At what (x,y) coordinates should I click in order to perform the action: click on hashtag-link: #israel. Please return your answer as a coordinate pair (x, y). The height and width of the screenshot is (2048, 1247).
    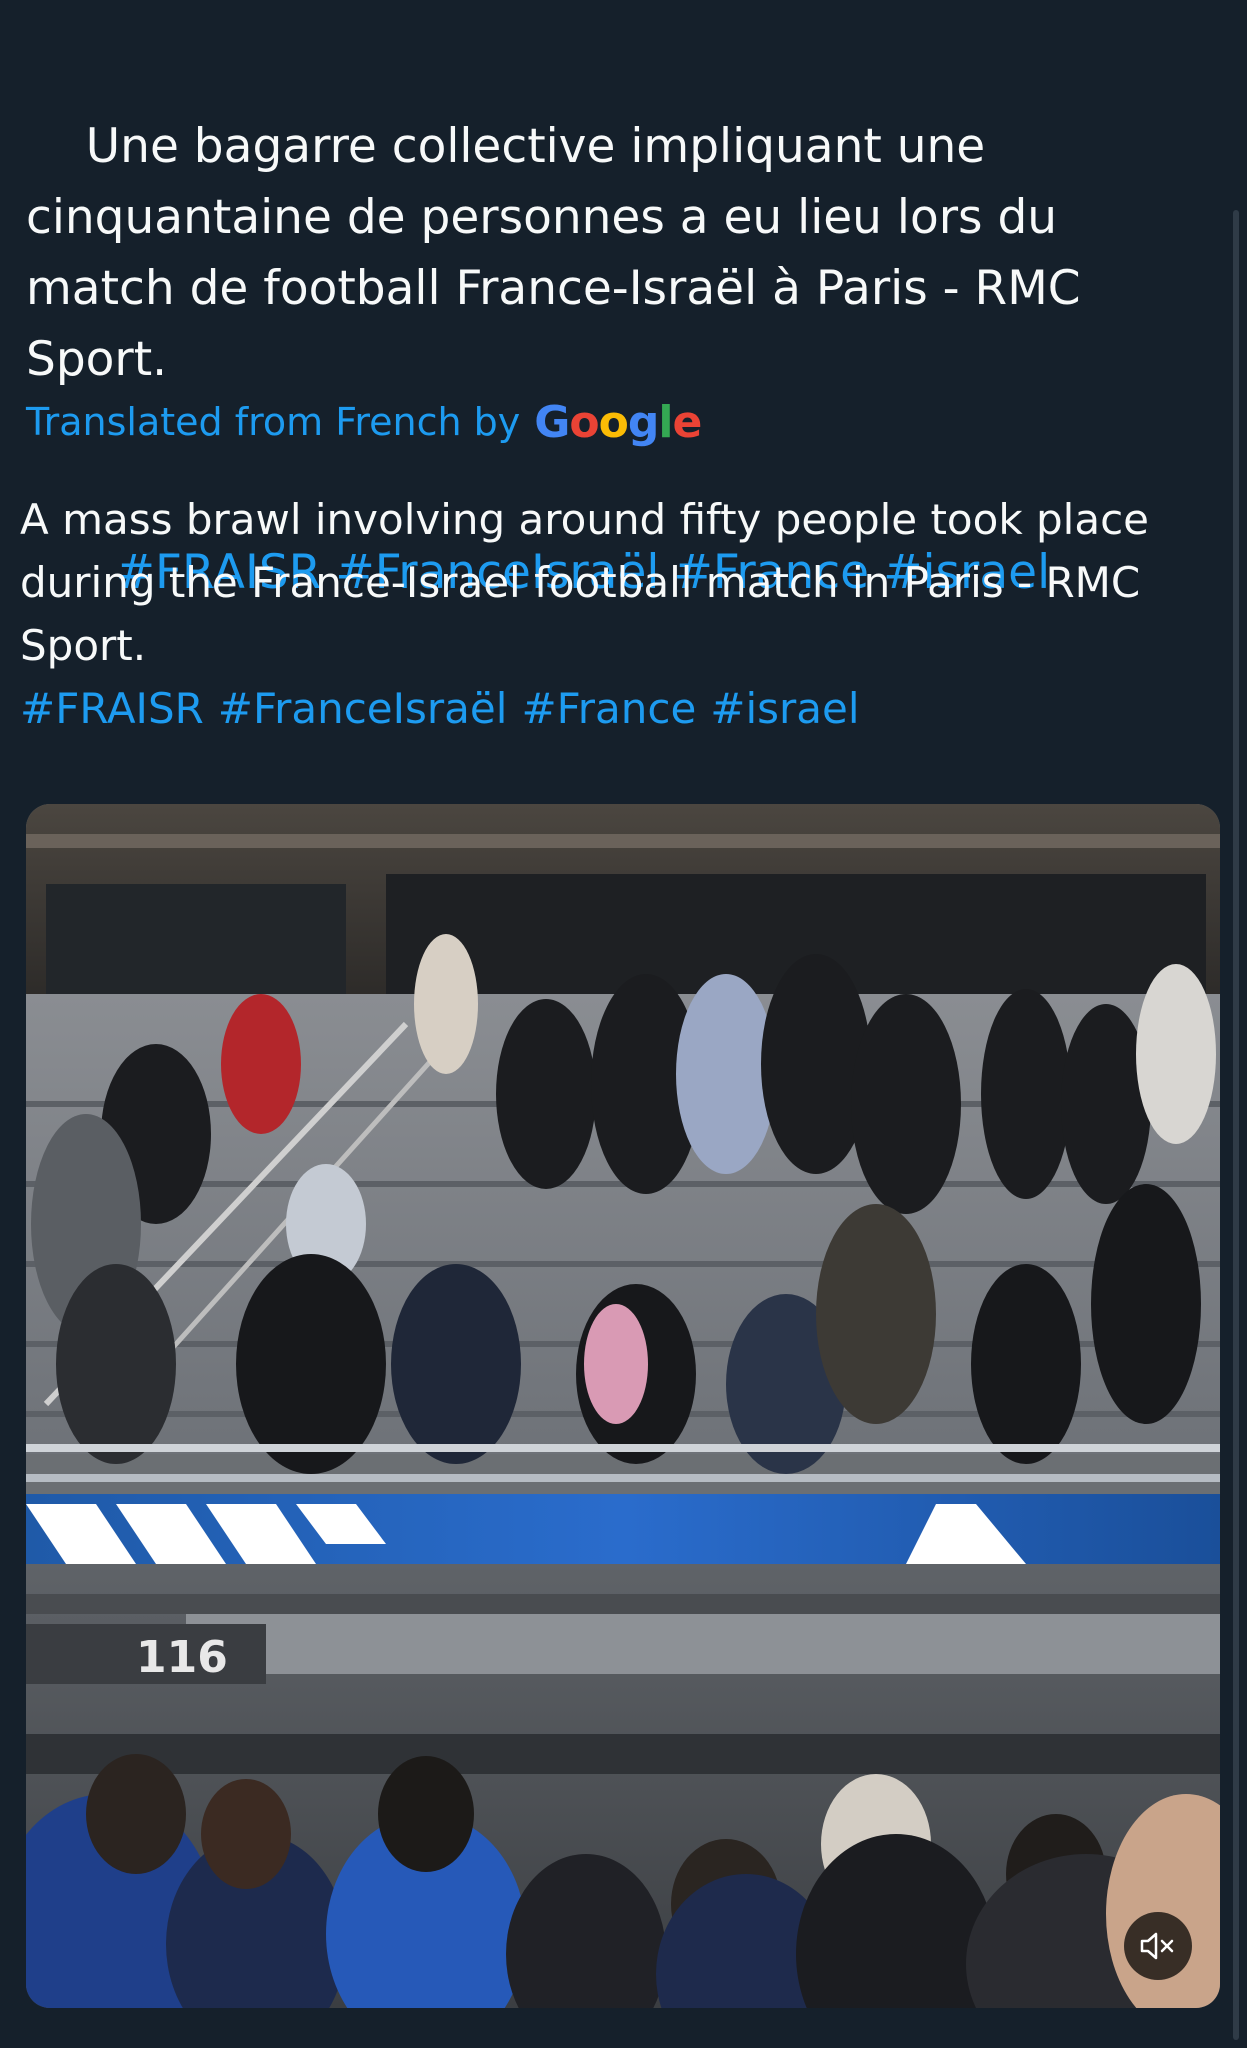
    Looking at the image, I should click on (784, 708).